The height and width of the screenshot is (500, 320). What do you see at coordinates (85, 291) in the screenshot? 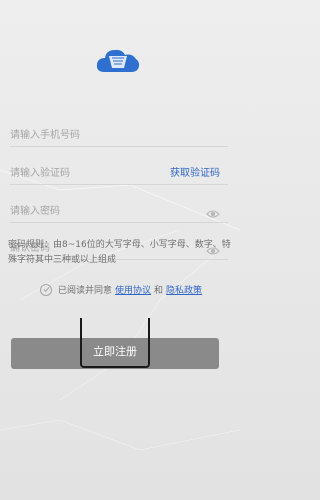
I see `agreement-prefix: 已阅读并同意` at bounding box center [85, 291].